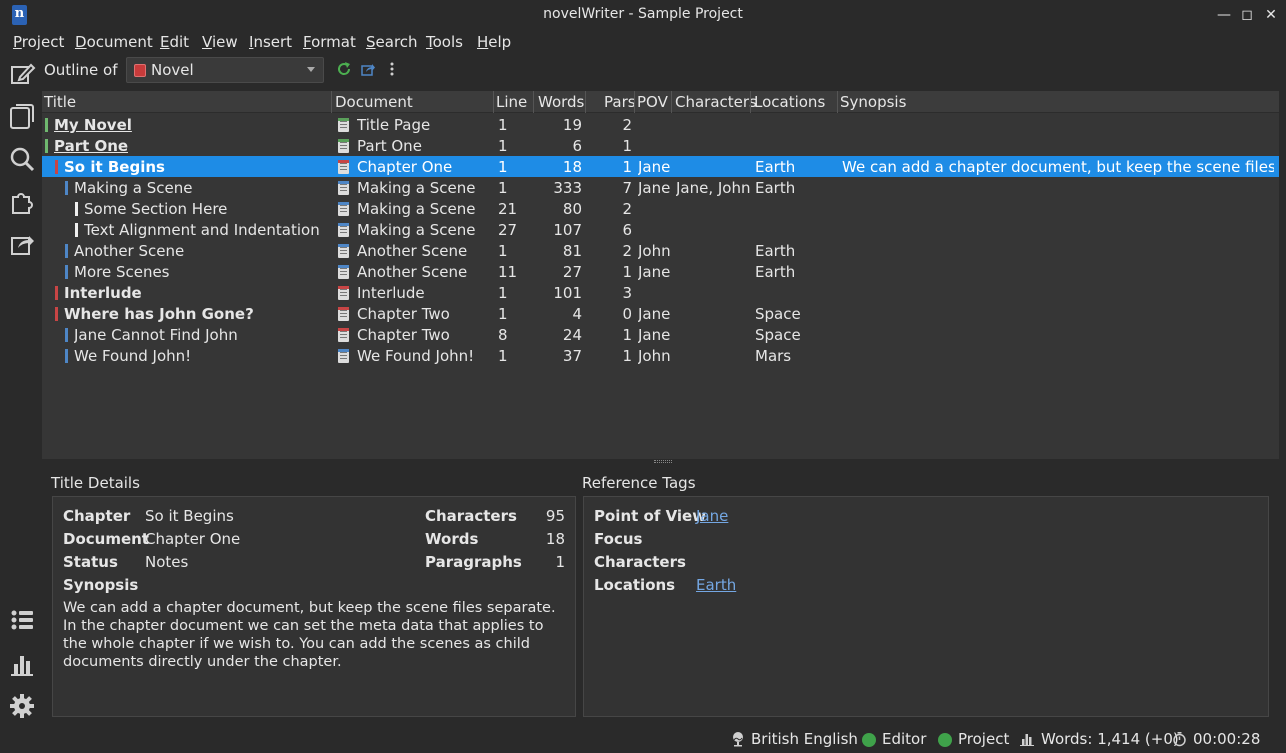 This screenshot has width=1286, height=753. Describe the element at coordinates (561, 103) in the screenshot. I see `column-words: Words` at that location.